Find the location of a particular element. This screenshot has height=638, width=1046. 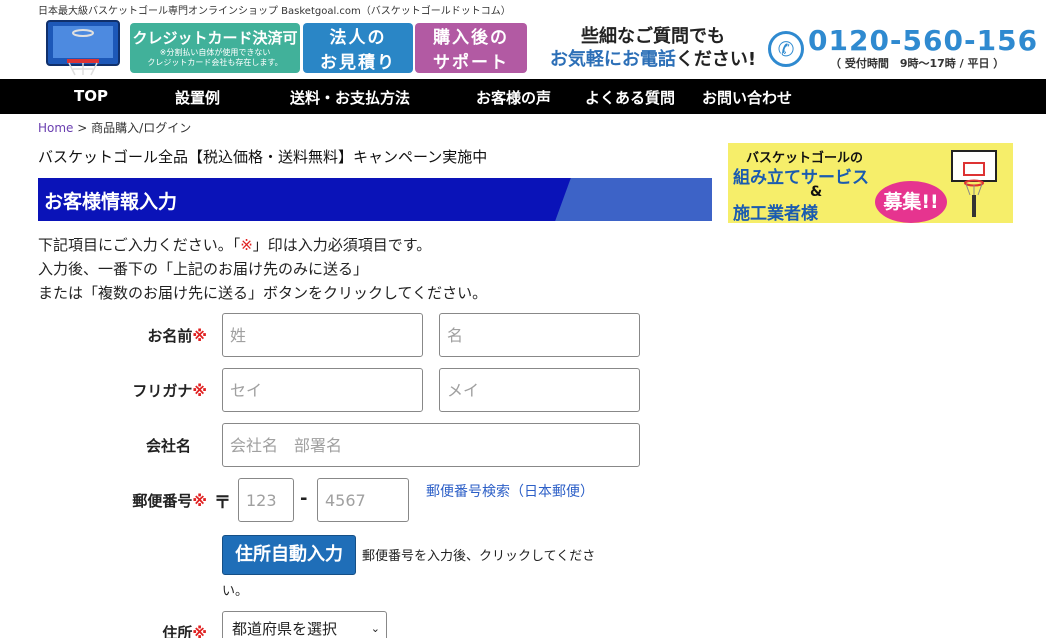

last-name-input is located at coordinates (322, 335).